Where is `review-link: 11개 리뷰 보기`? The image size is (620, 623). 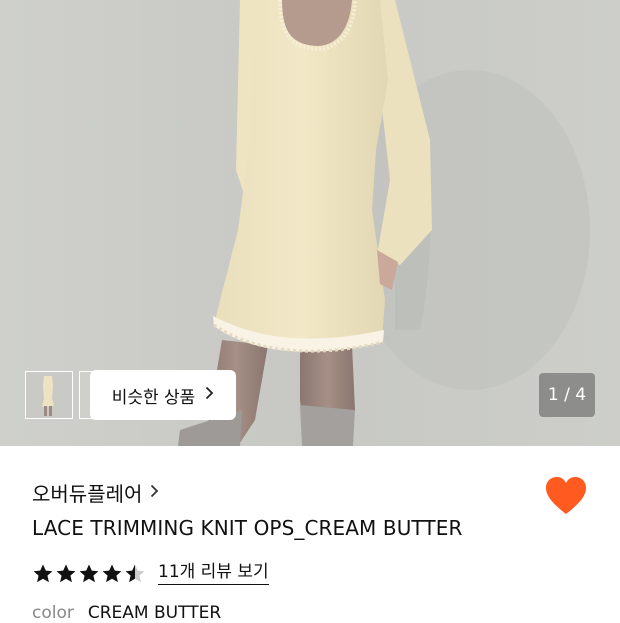
review-link: 11개 리뷰 보기 is located at coordinates (213, 573).